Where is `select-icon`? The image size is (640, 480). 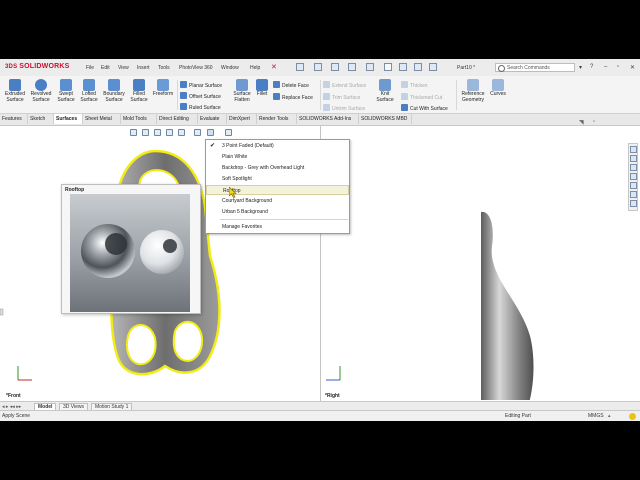 select-icon is located at coordinates (388, 67).